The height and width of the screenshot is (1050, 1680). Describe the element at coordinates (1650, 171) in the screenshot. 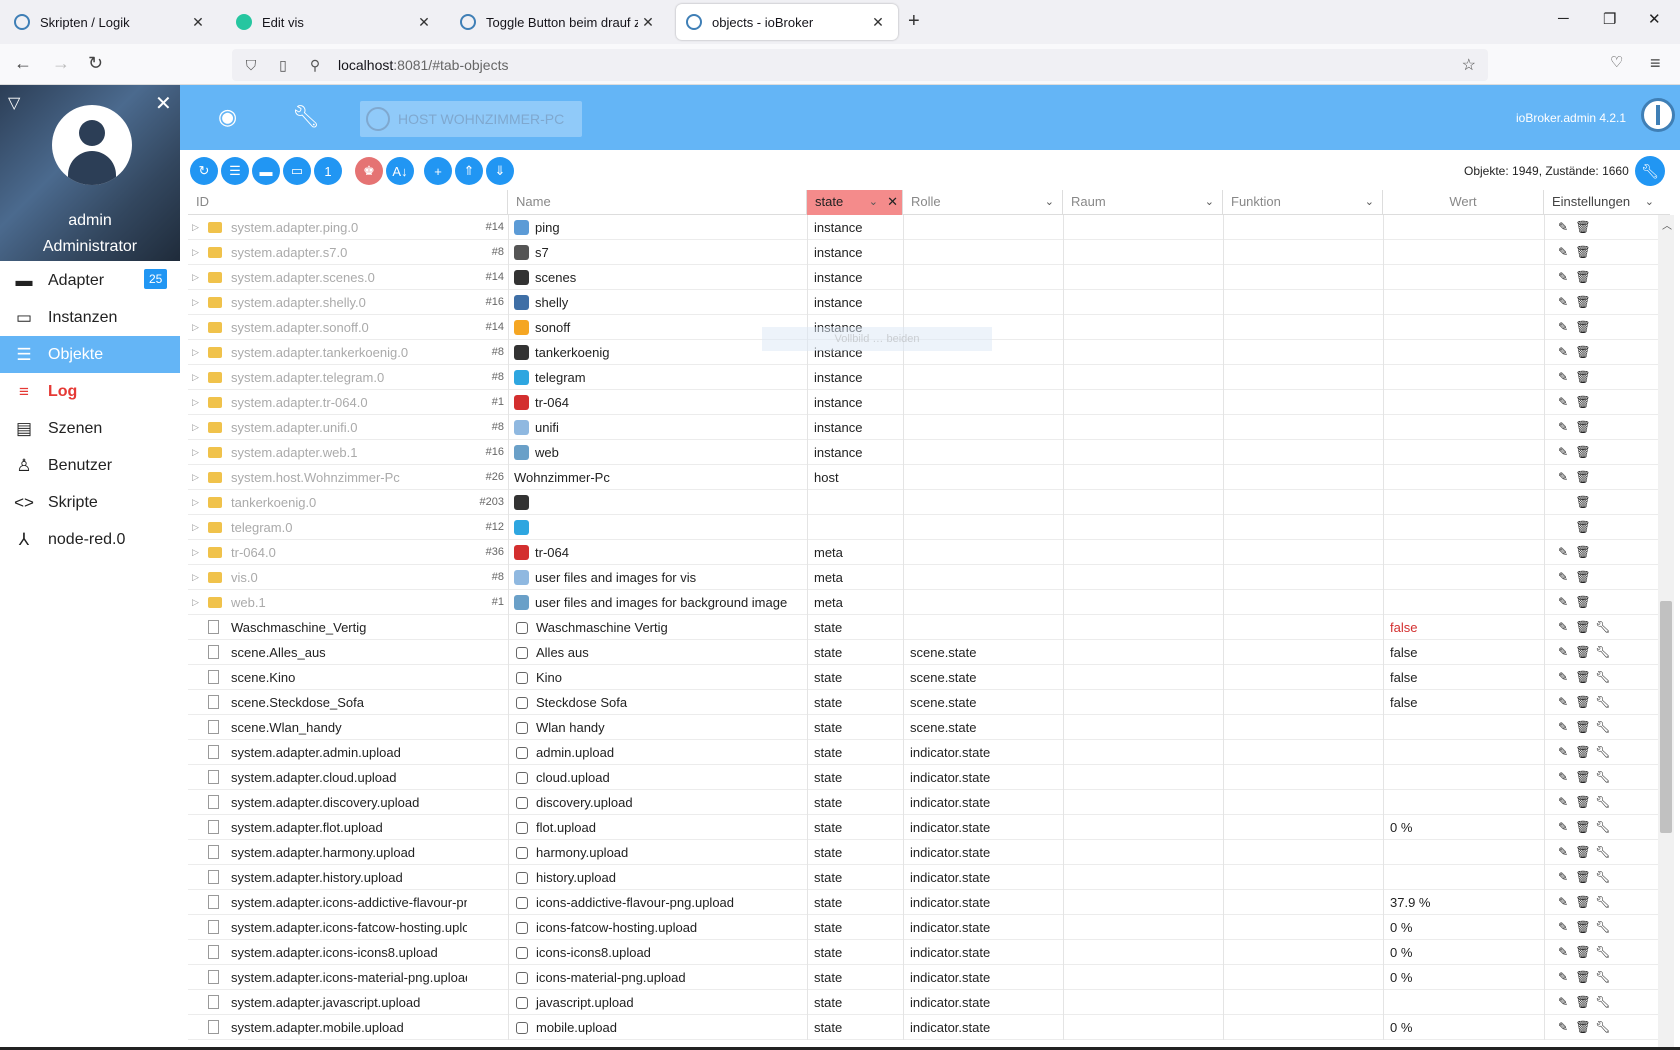

I see `columns-settings-icon: 🔧︎` at that location.